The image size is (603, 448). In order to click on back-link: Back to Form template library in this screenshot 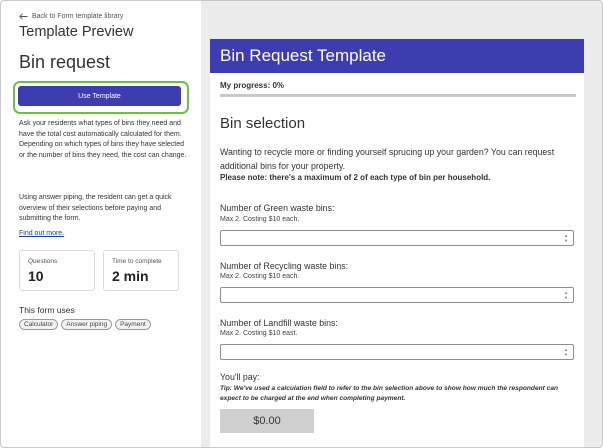, I will do `click(71, 16)`.